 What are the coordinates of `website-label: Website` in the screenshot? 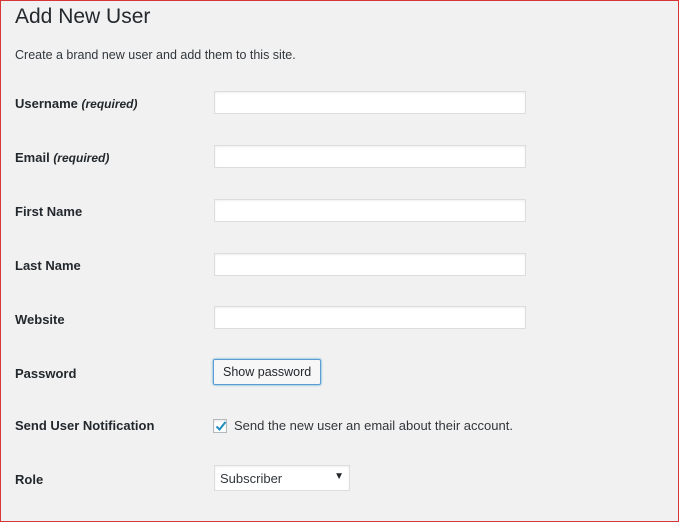 It's located at (40, 319).